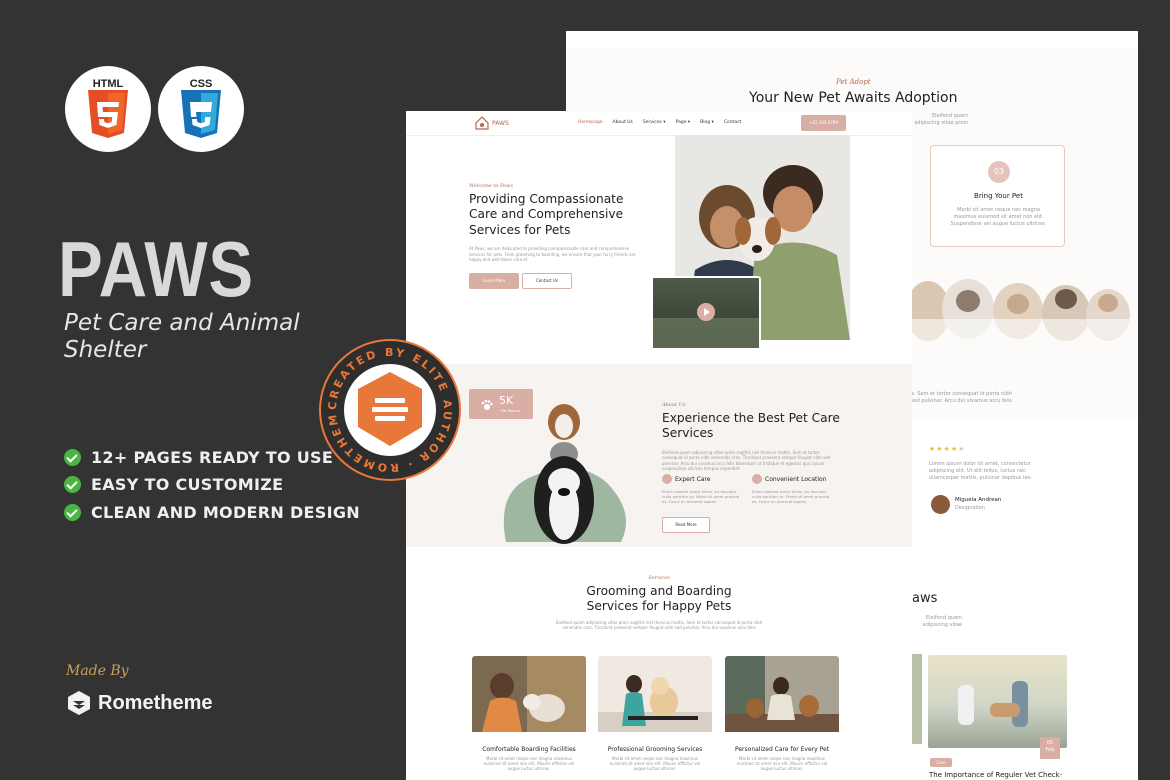 This screenshot has height=780, width=1170. Describe the element at coordinates (108, 84) in the screenshot. I see `html-label: HTML` at that location.